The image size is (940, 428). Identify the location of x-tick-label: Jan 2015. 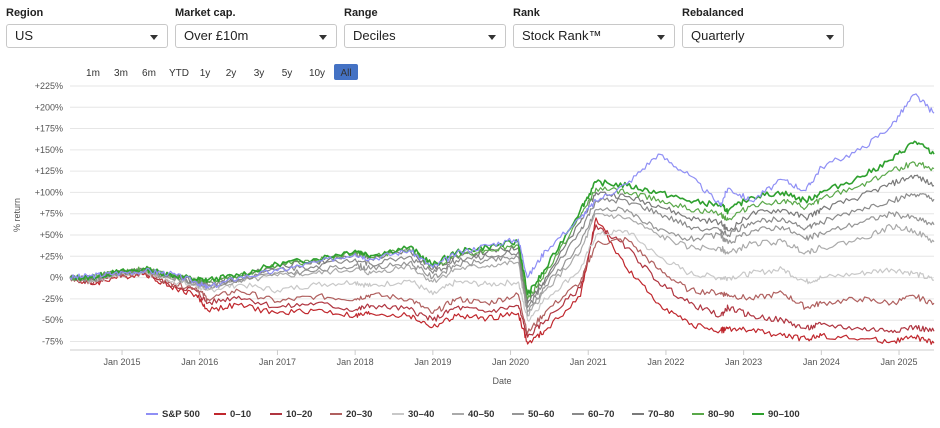
(122, 362).